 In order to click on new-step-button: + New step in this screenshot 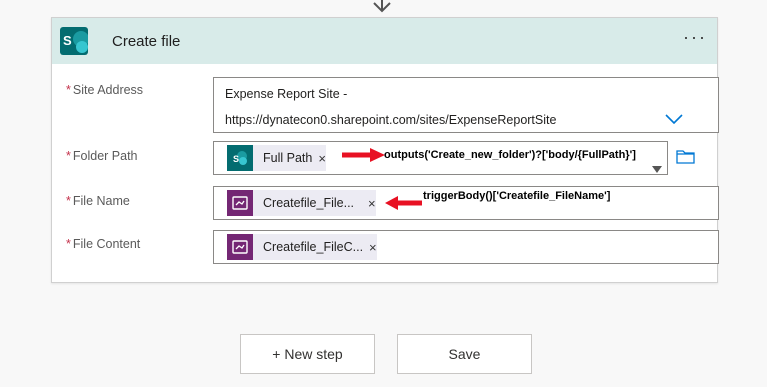, I will do `click(307, 354)`.